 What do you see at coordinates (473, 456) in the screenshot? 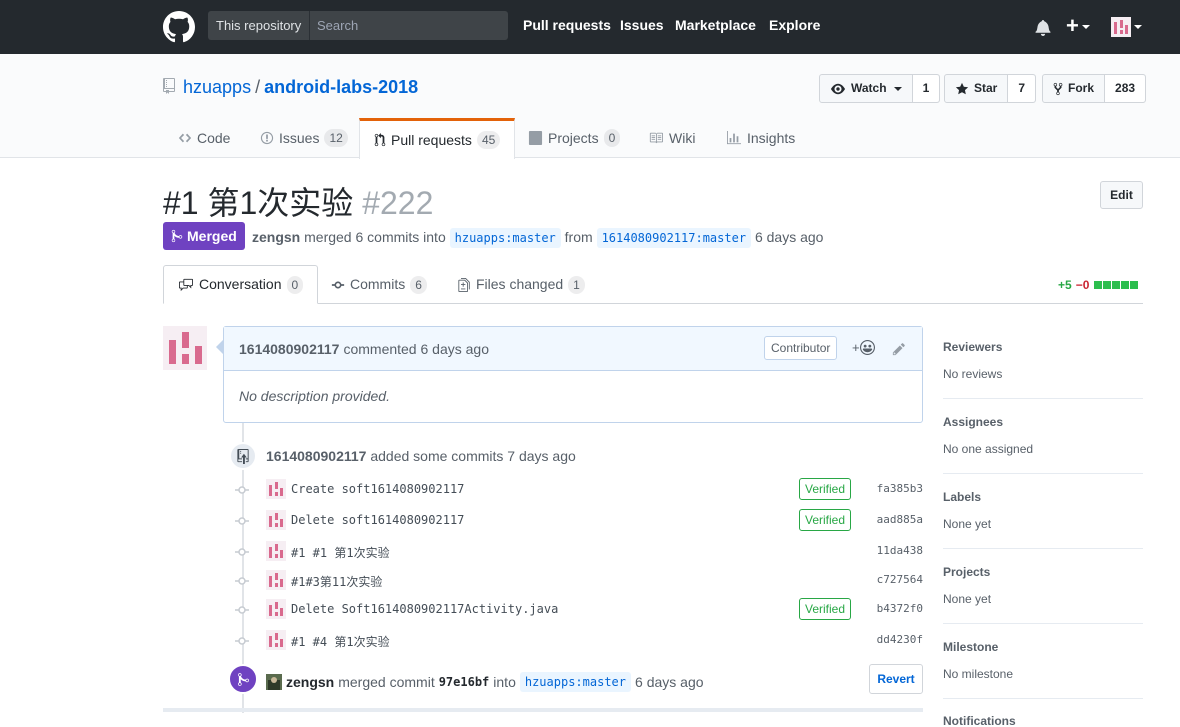
I see `commits-event-action: added some commits 7 days ago` at bounding box center [473, 456].